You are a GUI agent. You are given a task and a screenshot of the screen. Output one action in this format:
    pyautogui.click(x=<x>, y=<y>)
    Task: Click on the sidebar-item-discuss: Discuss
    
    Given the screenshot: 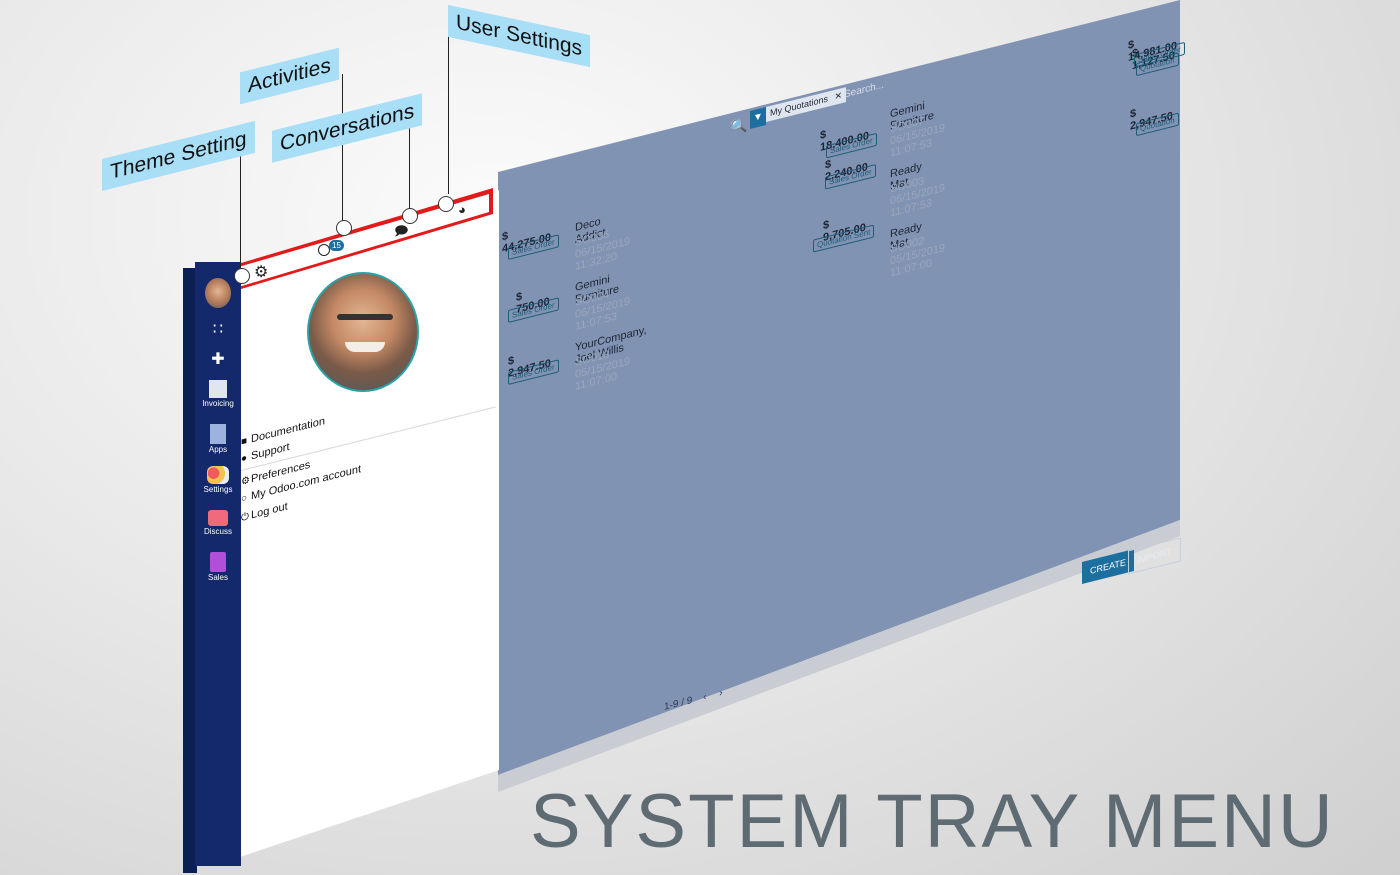 What is the action you would take?
    pyautogui.click(x=218, y=523)
    